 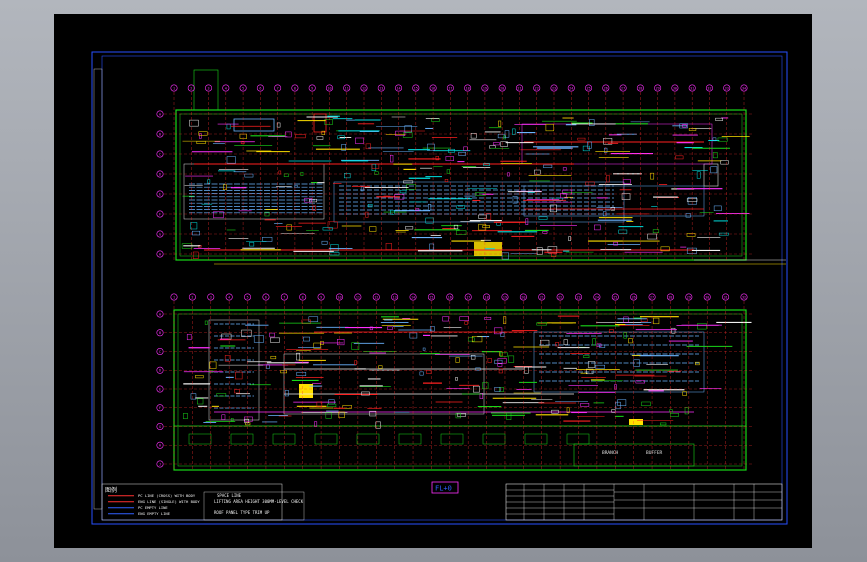 I want to click on column-label: 17, so click(x=450, y=88).